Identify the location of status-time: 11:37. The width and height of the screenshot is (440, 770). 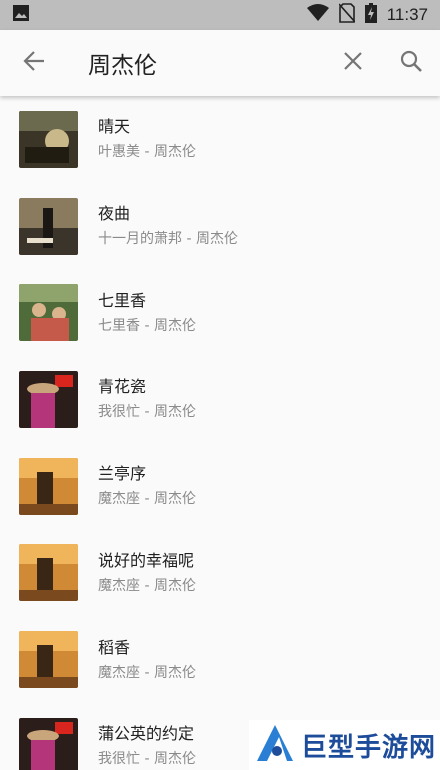
(407, 14).